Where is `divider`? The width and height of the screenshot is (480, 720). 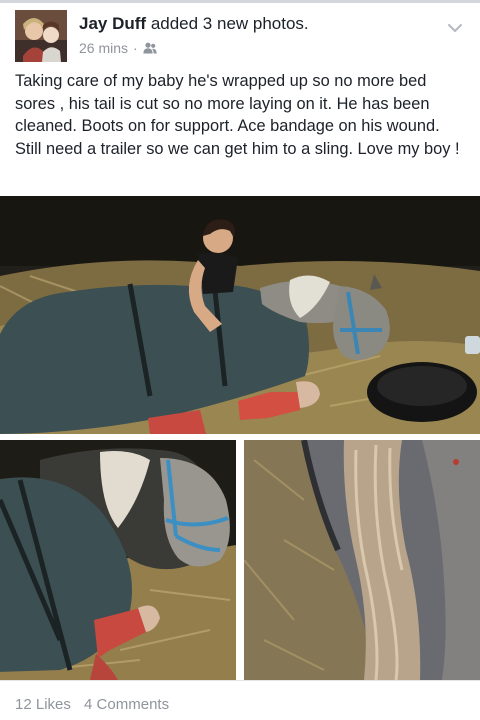 divider is located at coordinates (240, 680).